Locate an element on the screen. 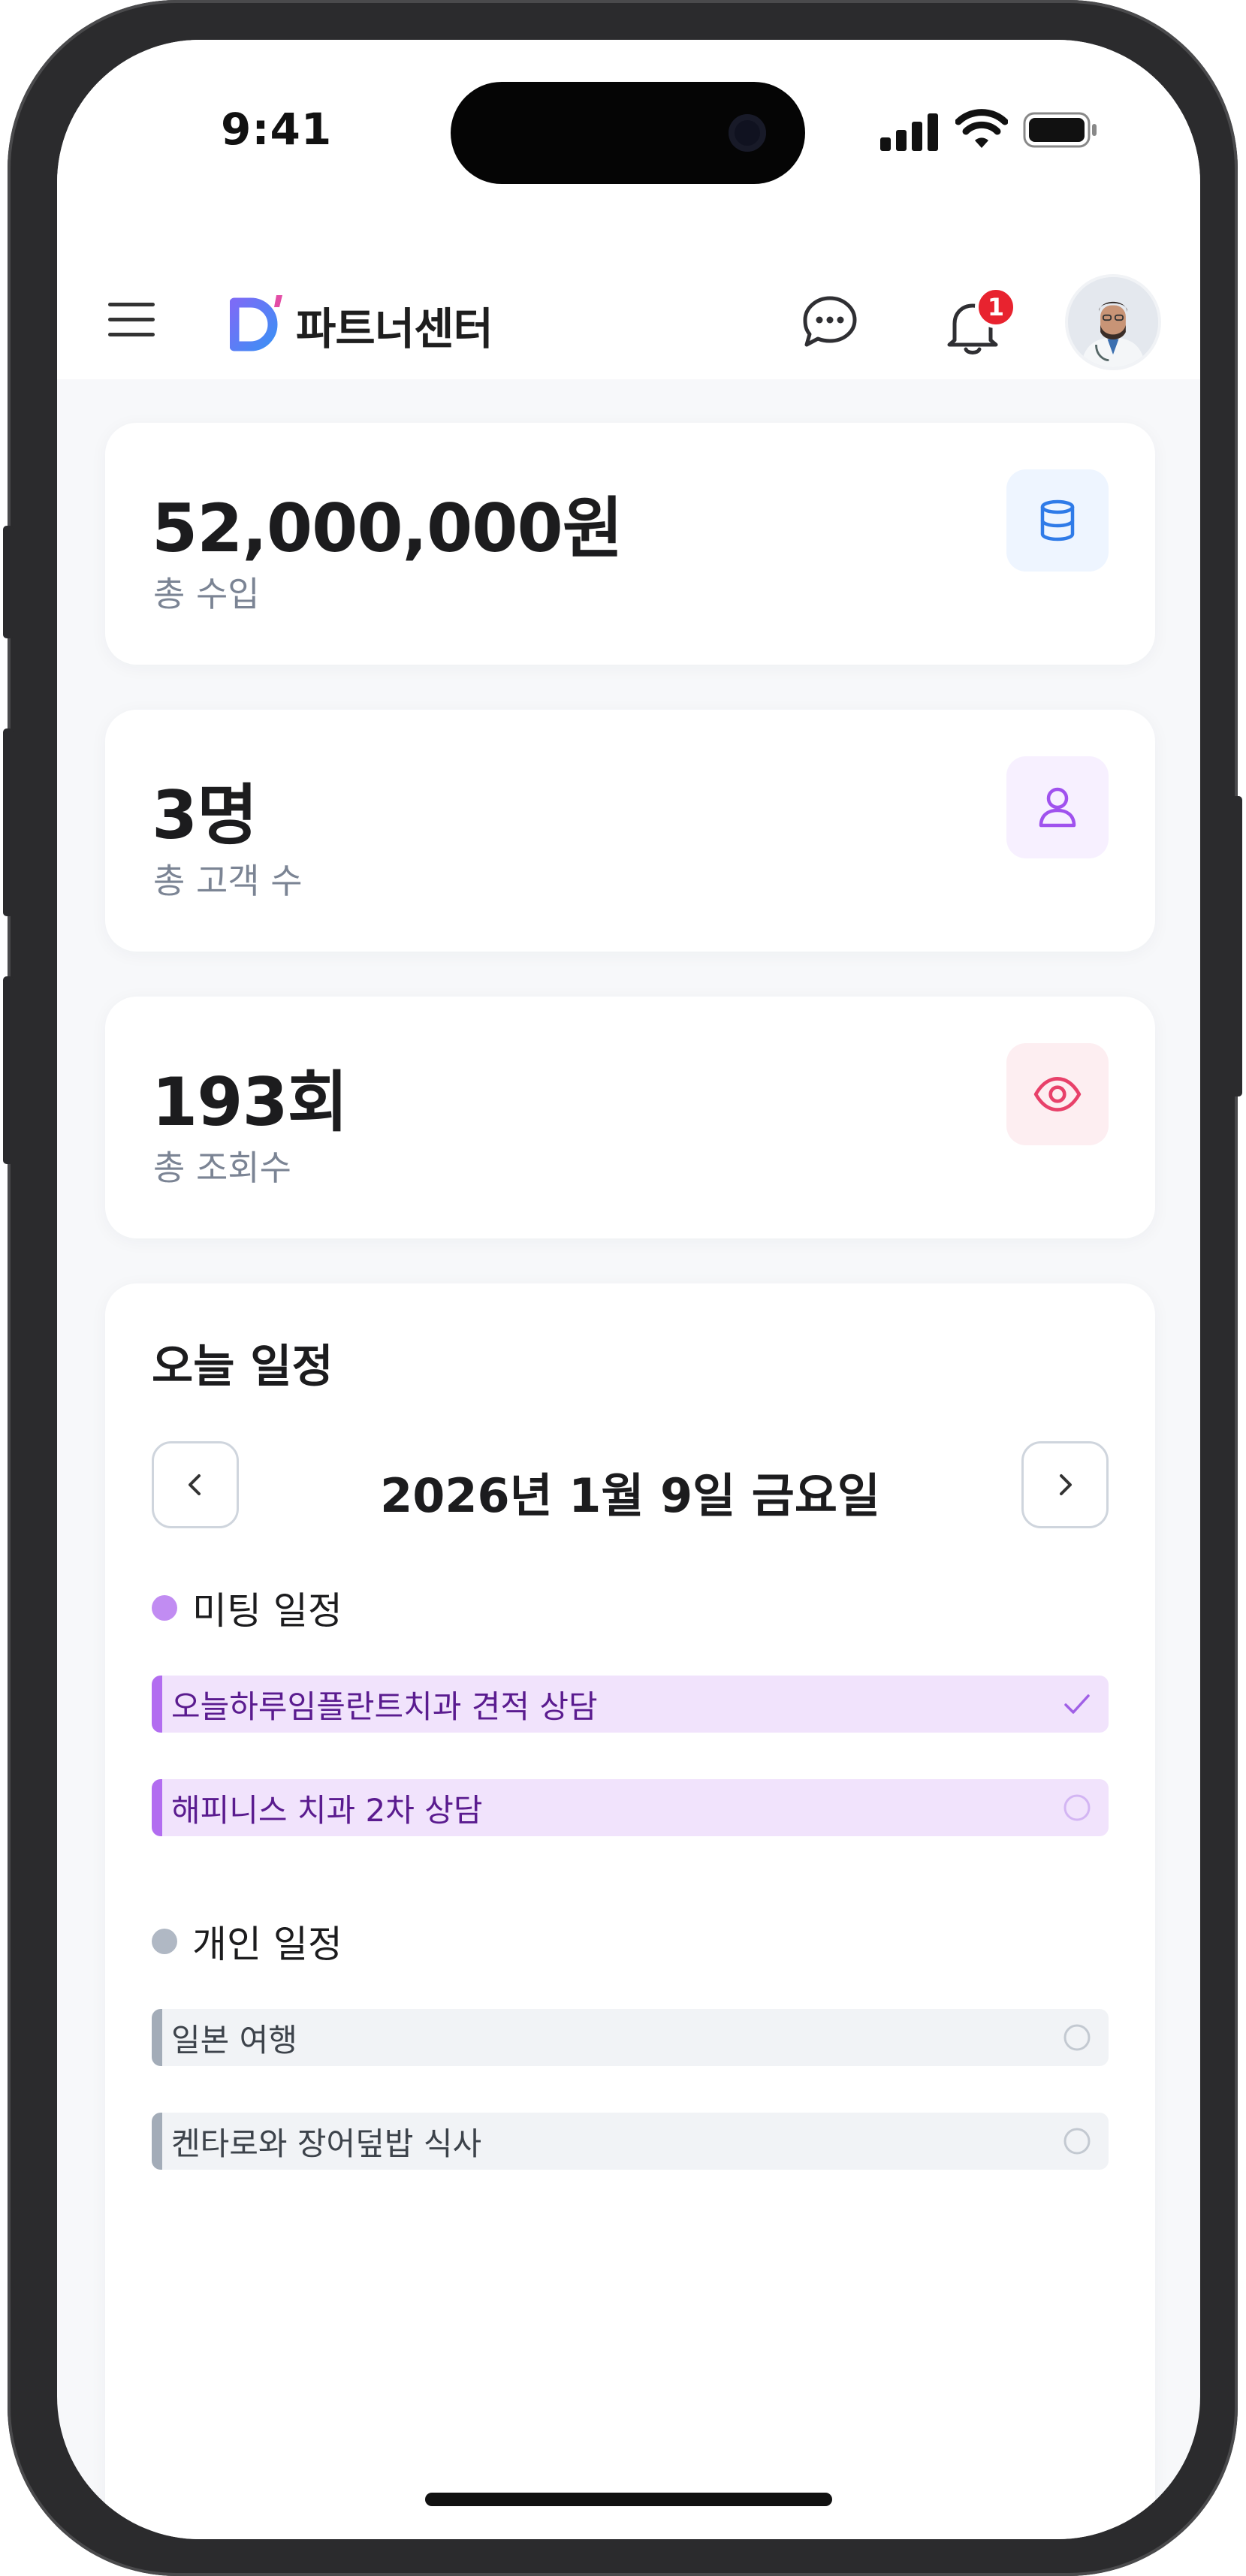 The height and width of the screenshot is (2576, 1246). database-icon is located at coordinates (1057, 520).